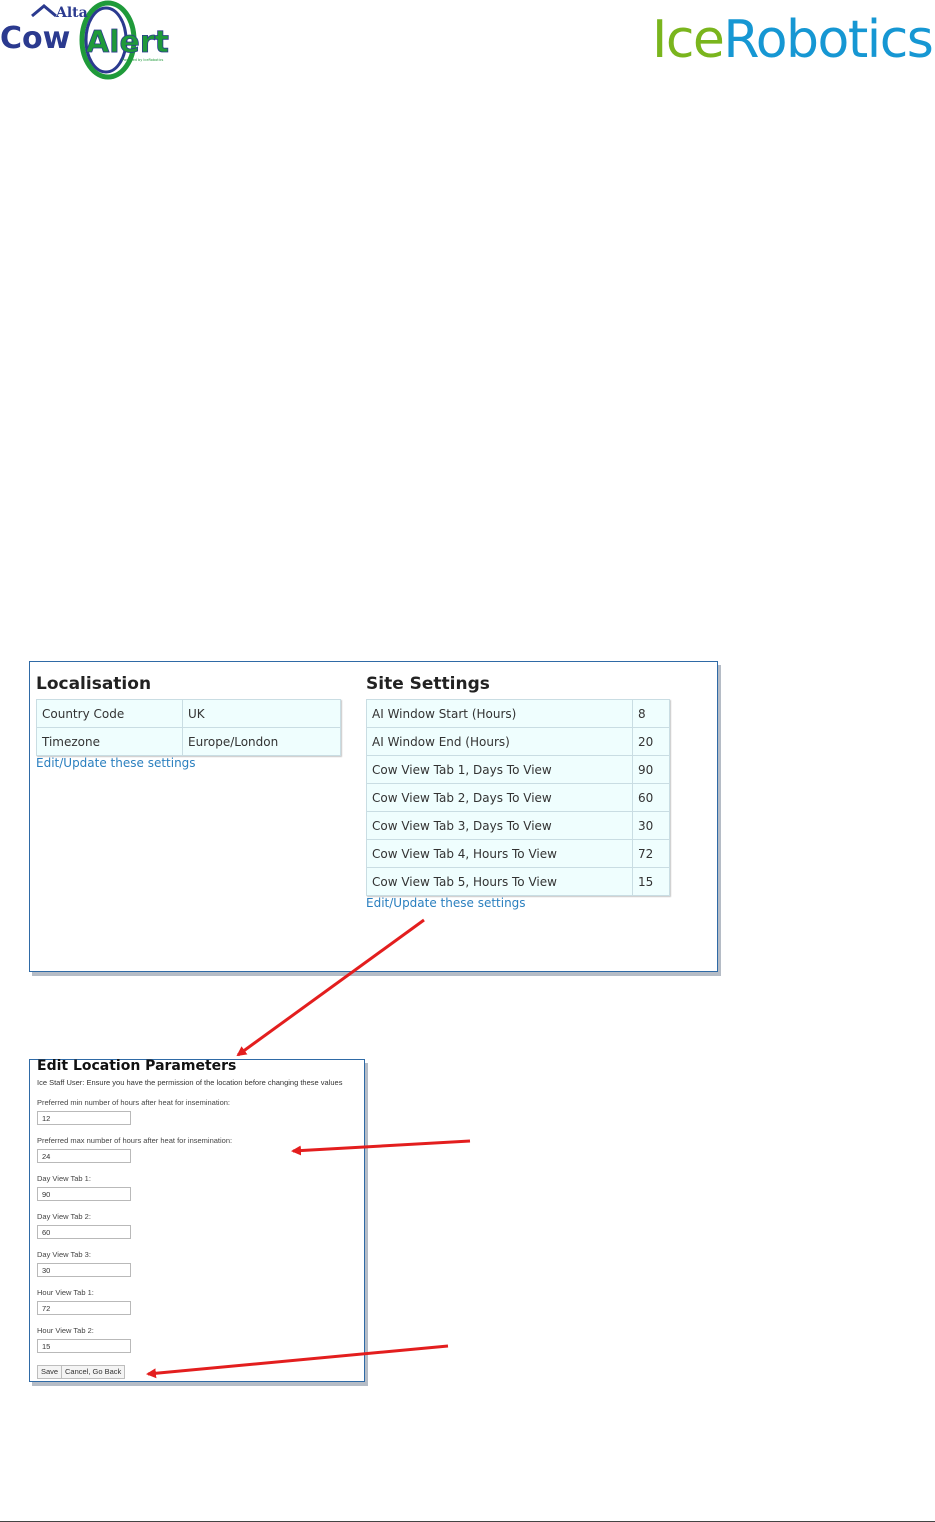  Describe the element at coordinates (127, 42) in the screenshot. I see `cowalert-main-text-2: Alert` at that location.